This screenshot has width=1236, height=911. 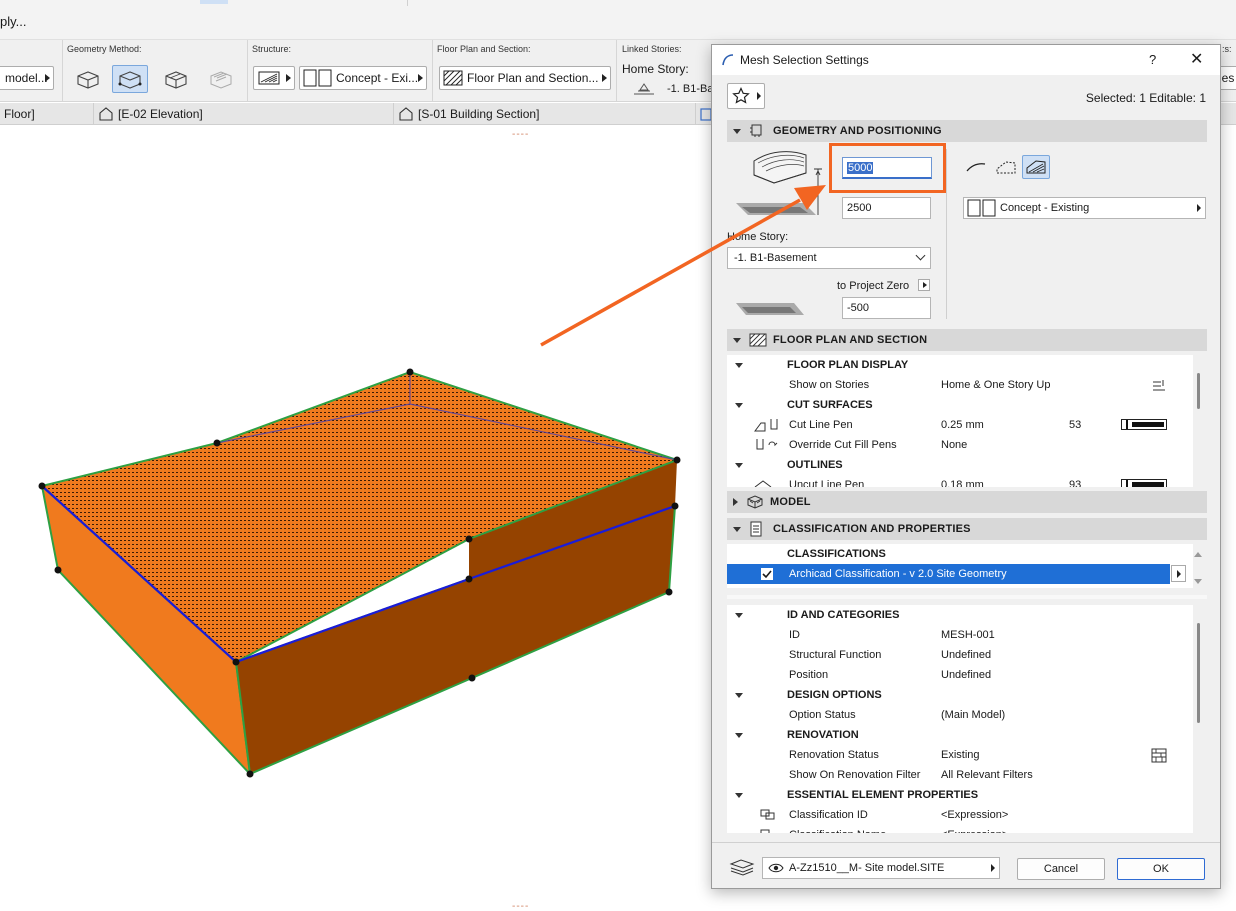 What do you see at coordinates (886, 208) in the screenshot?
I see `mesh-offset-input: 2500` at bounding box center [886, 208].